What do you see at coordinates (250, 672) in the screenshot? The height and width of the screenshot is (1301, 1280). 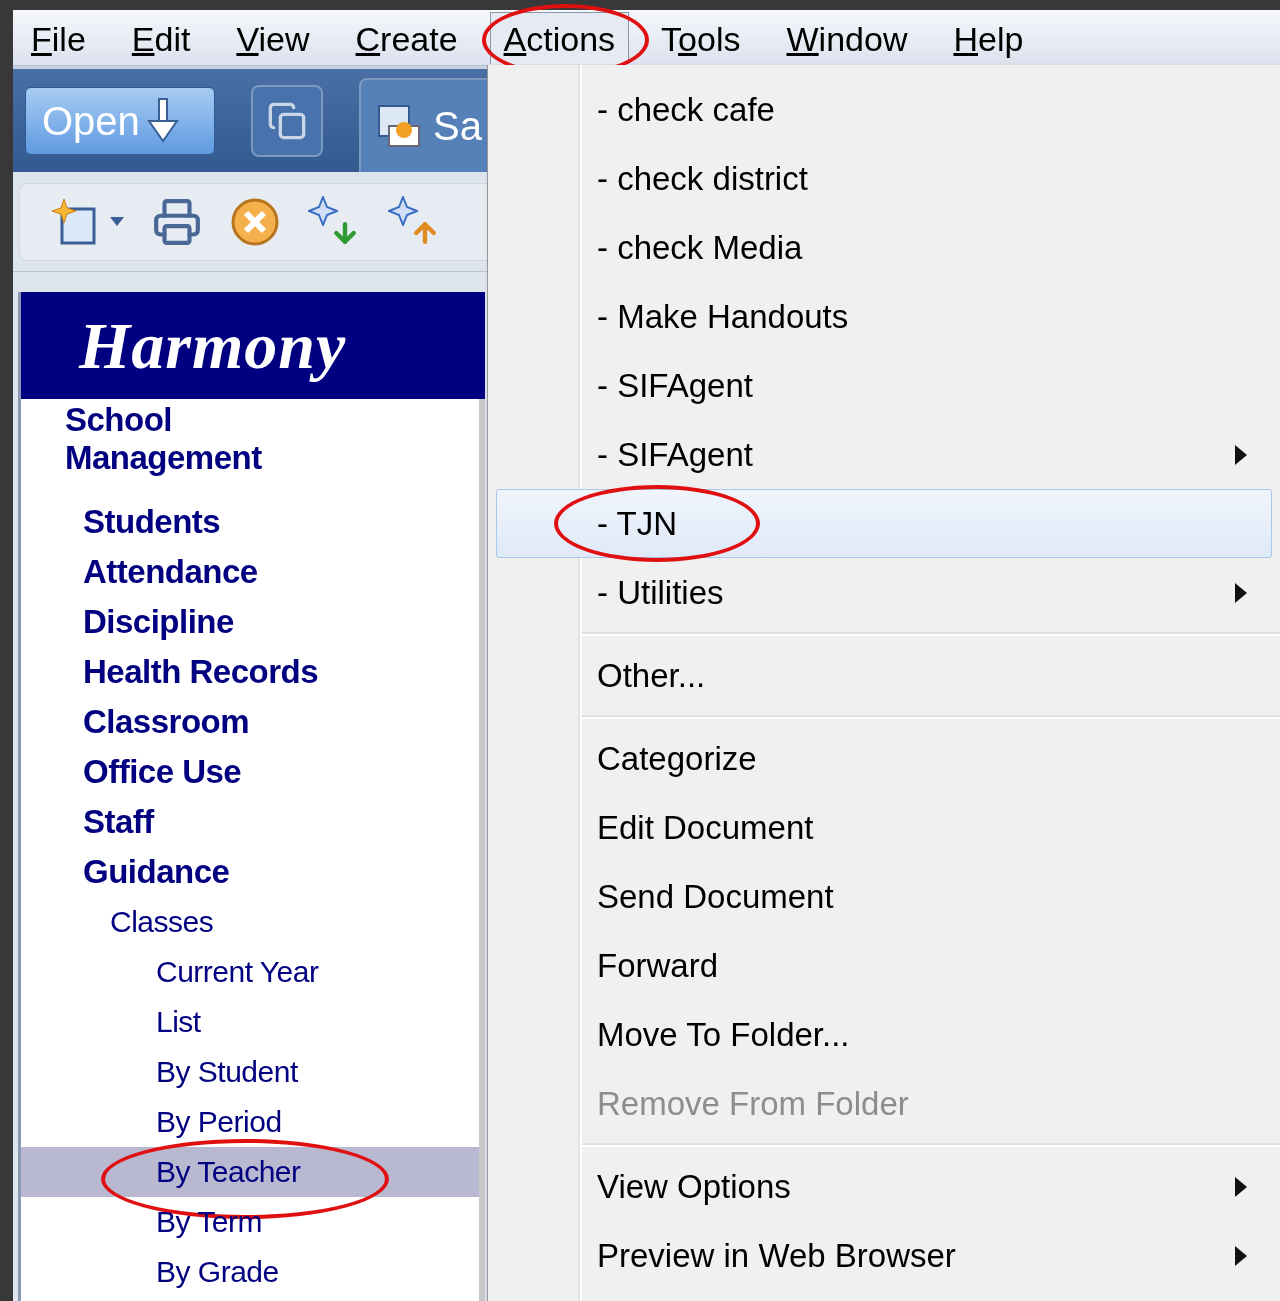 I see `nav-item: Health Records` at bounding box center [250, 672].